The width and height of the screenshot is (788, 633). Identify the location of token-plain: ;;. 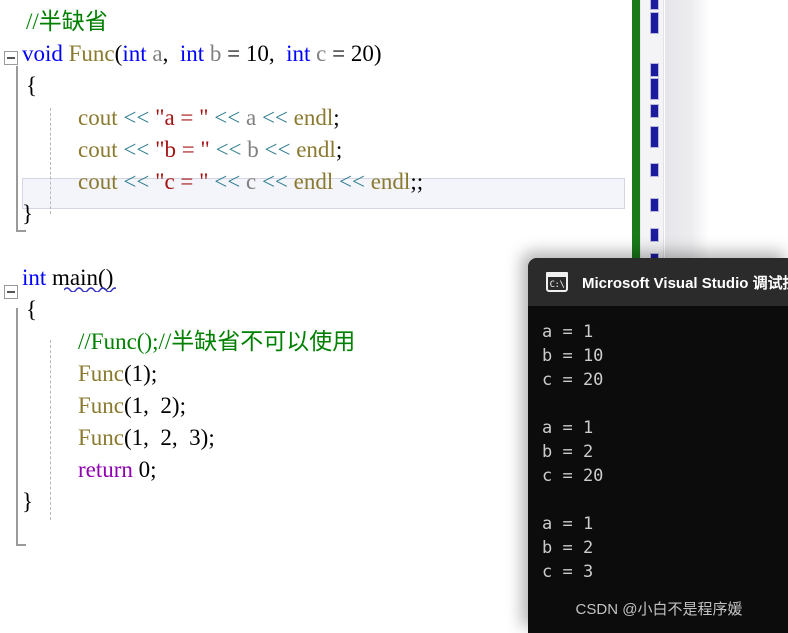
(417, 181).